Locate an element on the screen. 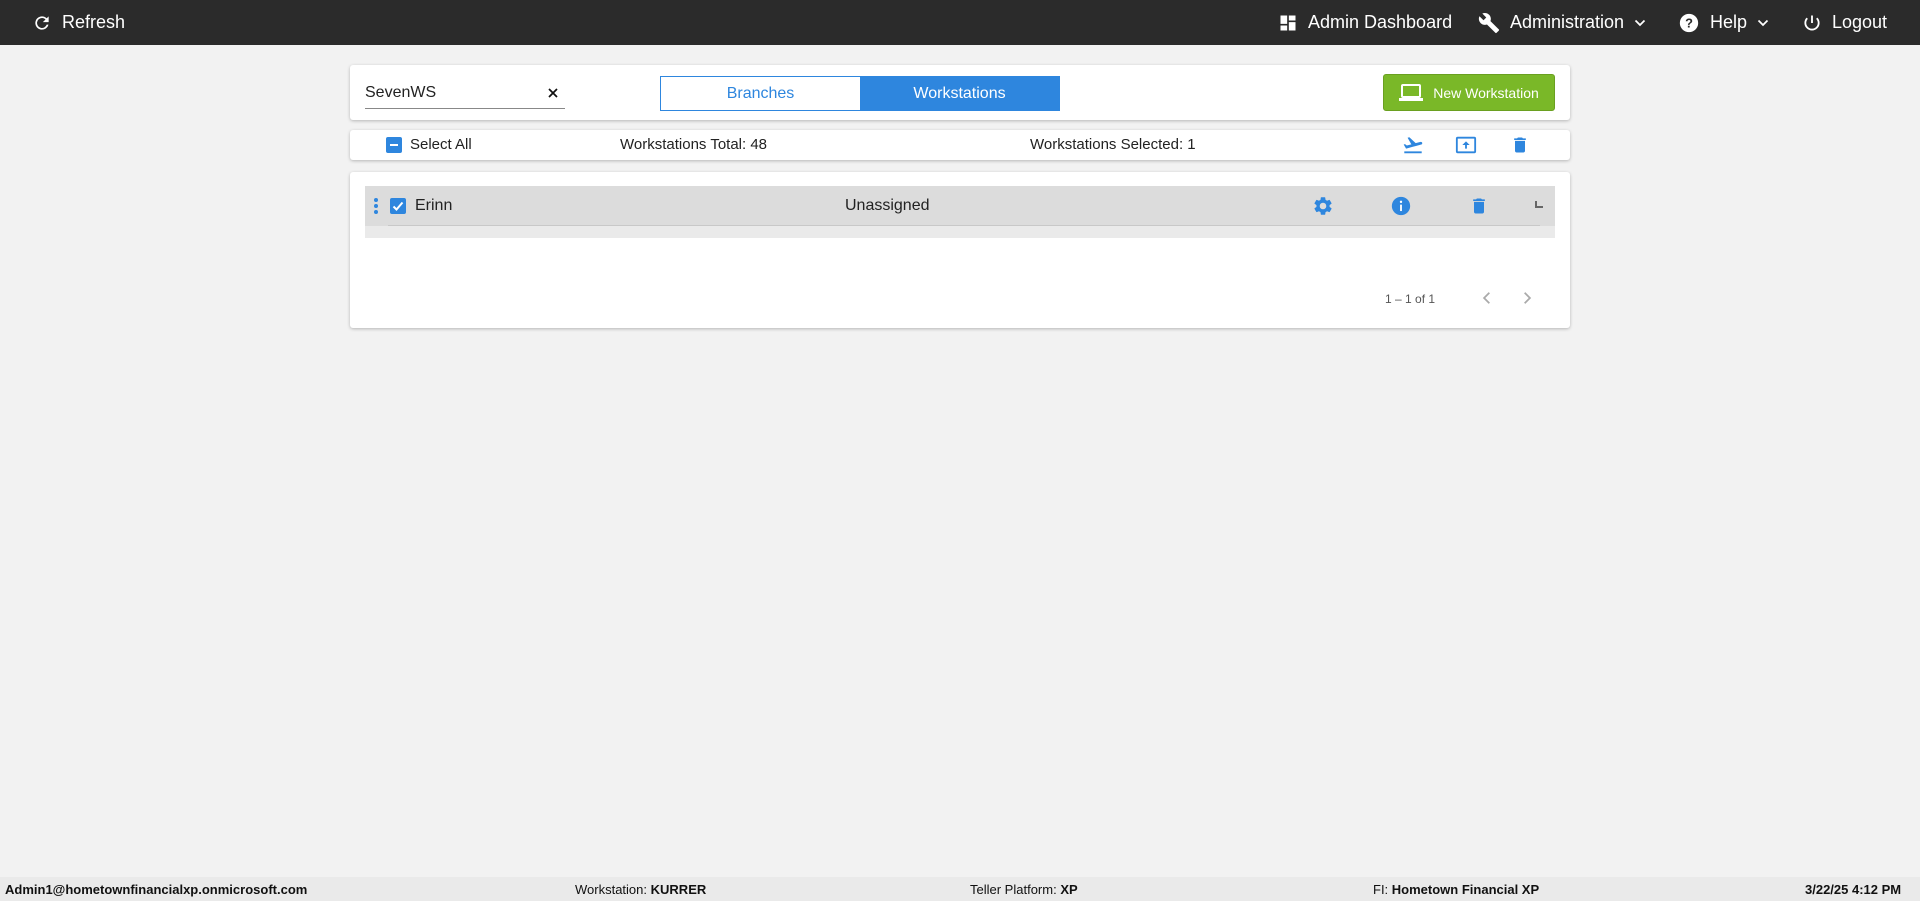  laptop-icon is located at coordinates (1411, 92).